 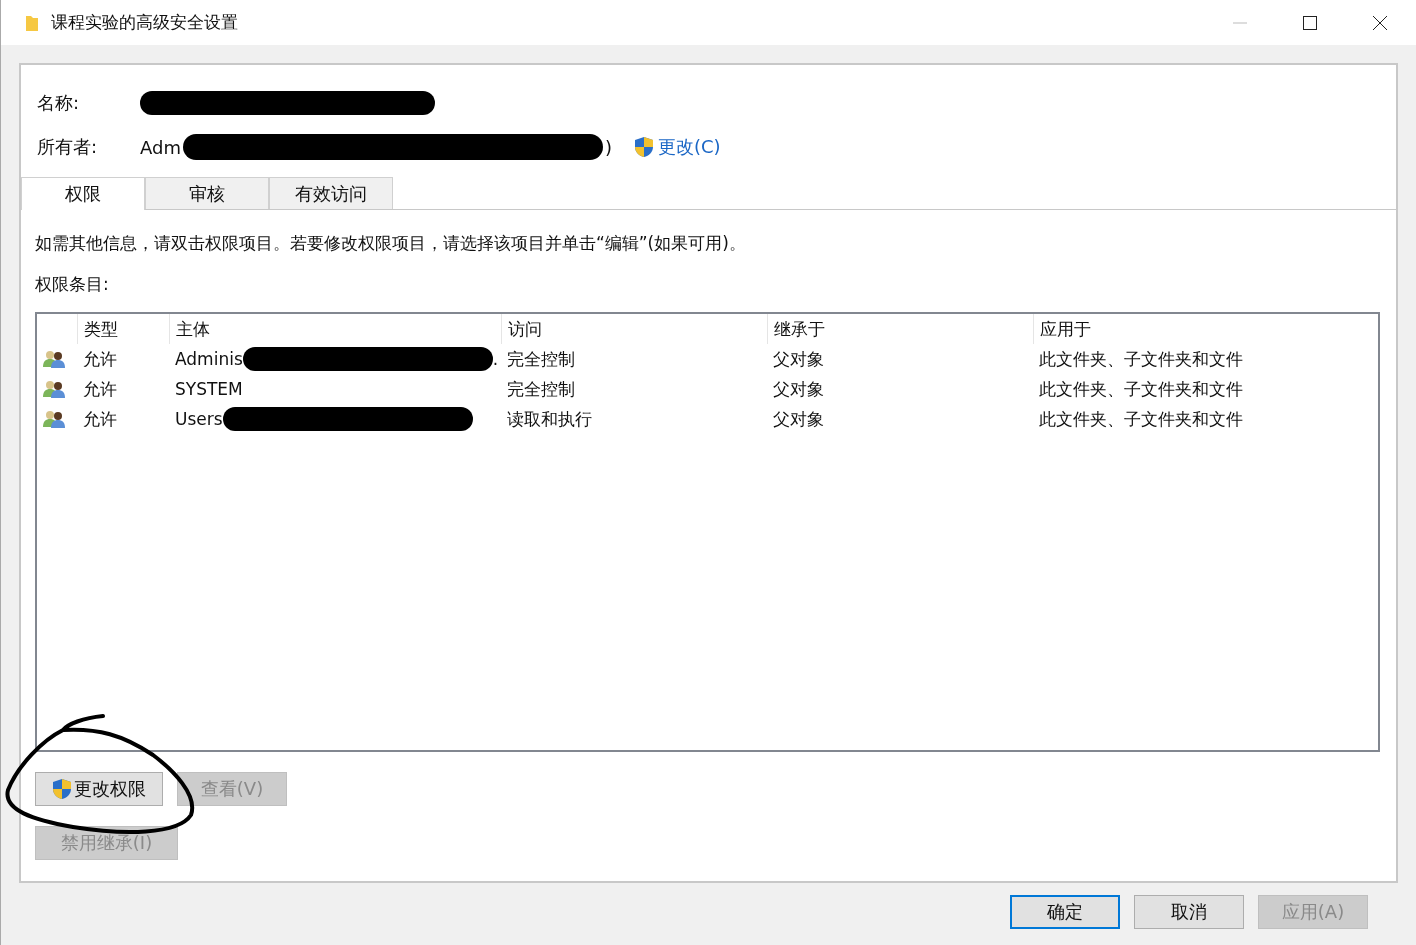 I want to click on table-cell: ., so click(x=495, y=359).